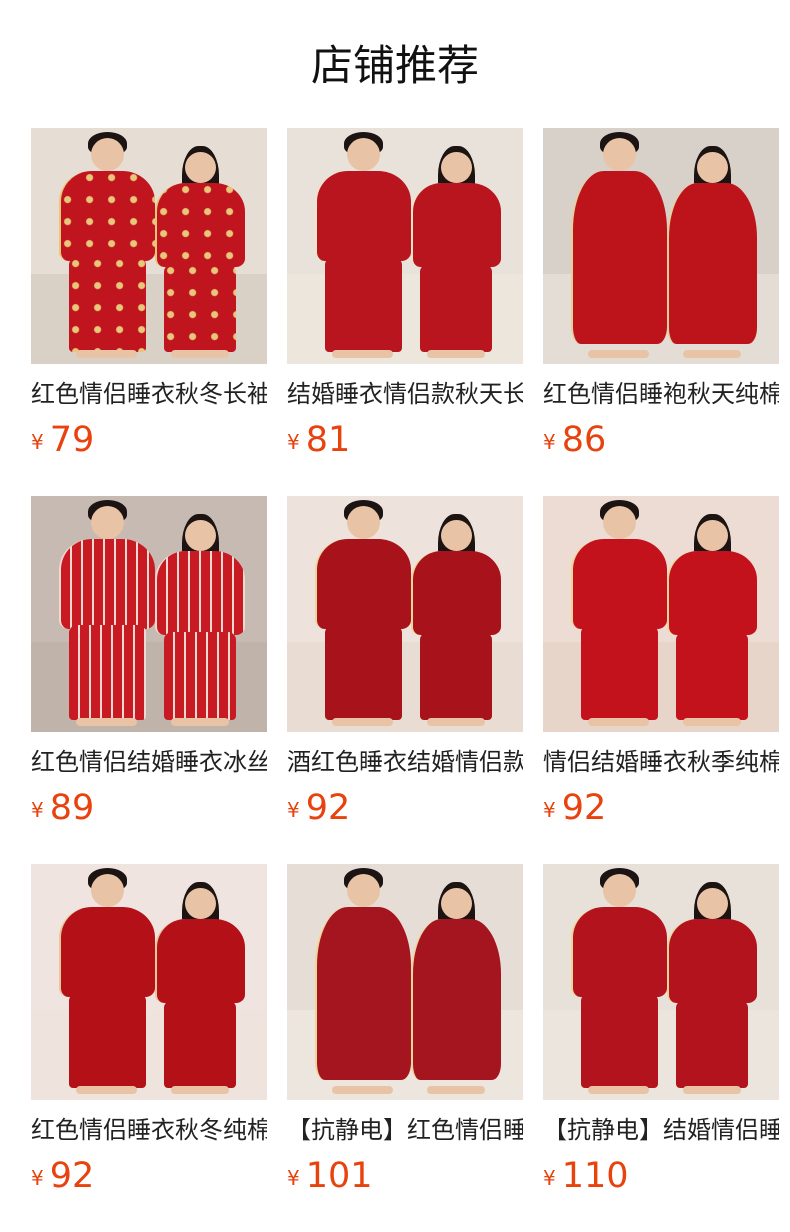 This screenshot has width=790, height=1232. I want to click on product-title: 红色情侣睡袍秋天纯棉, so click(661, 394).